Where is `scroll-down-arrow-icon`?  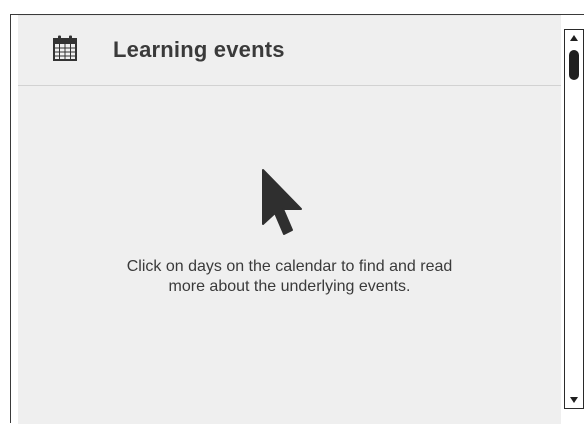 scroll-down-arrow-icon is located at coordinates (574, 400).